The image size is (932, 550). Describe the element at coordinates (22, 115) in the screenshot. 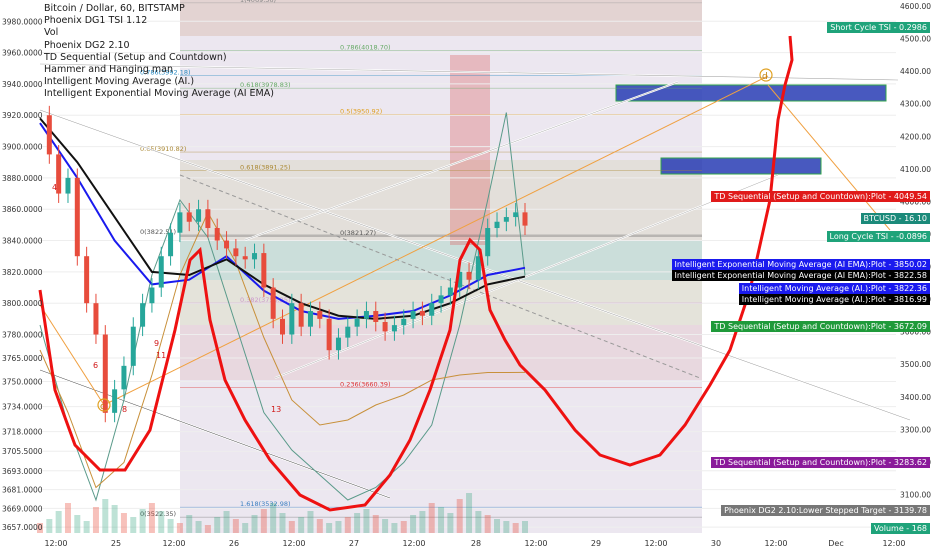

I see `left-axis-tick-label: 3920.0000` at that location.